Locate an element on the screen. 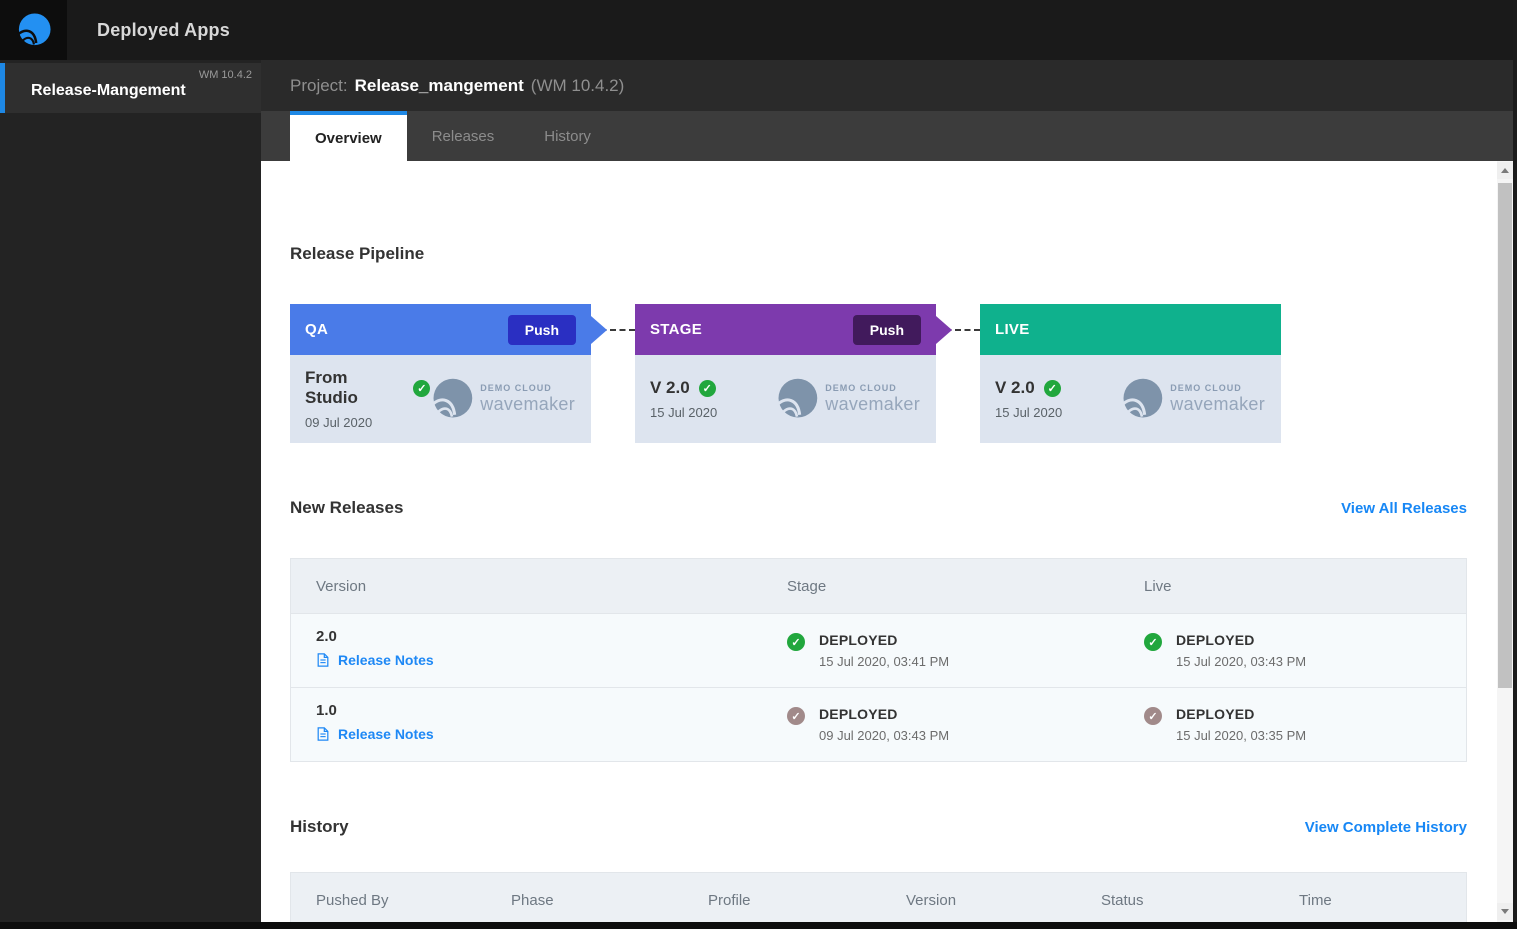  arrow-up-icon is located at coordinates (1505, 170).